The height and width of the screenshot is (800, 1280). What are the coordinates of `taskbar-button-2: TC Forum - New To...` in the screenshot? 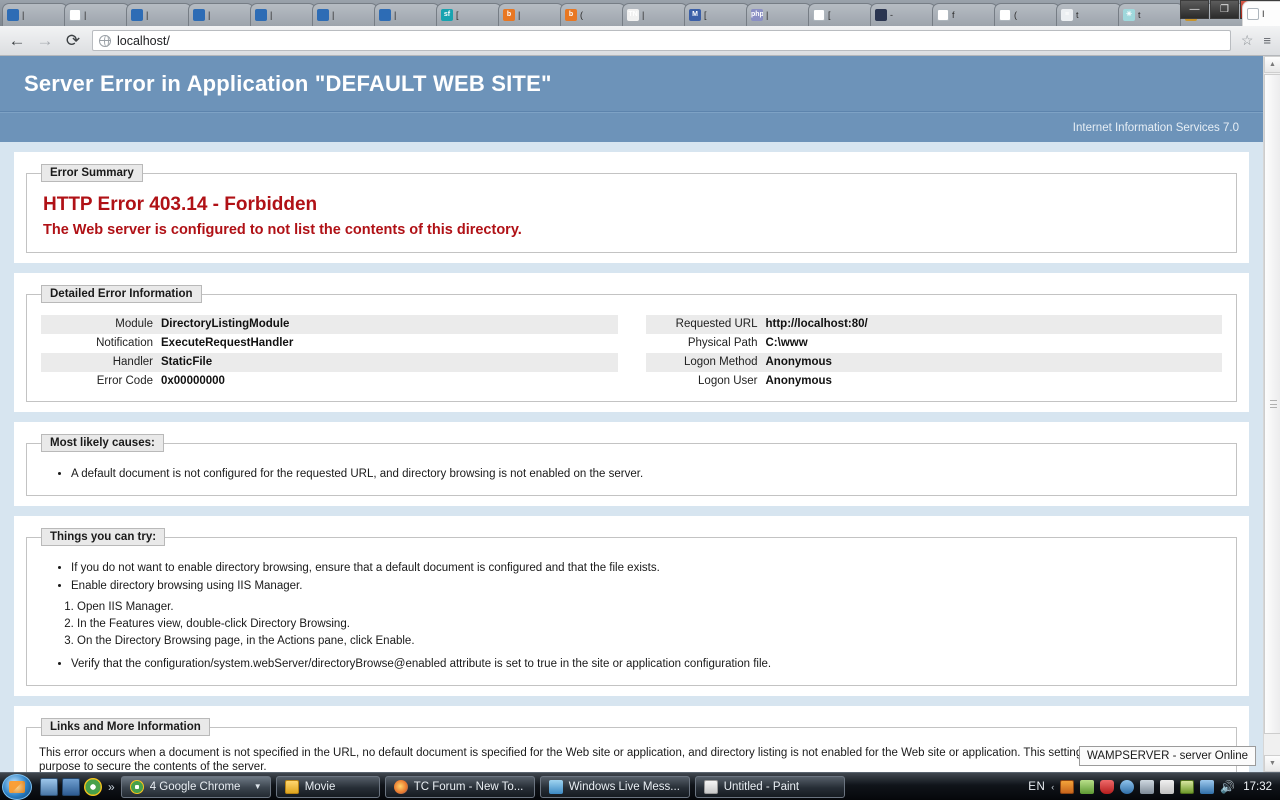 It's located at (459, 786).